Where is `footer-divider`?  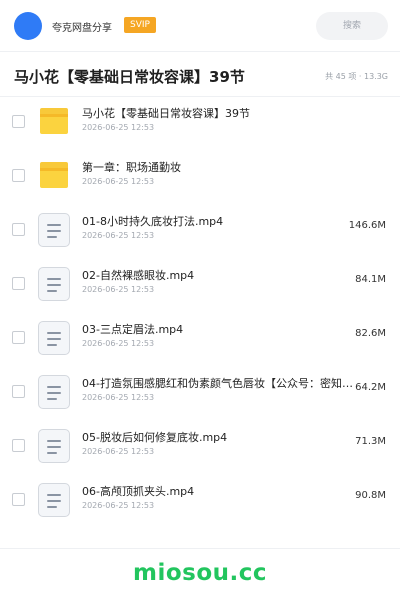 footer-divider is located at coordinates (200, 548).